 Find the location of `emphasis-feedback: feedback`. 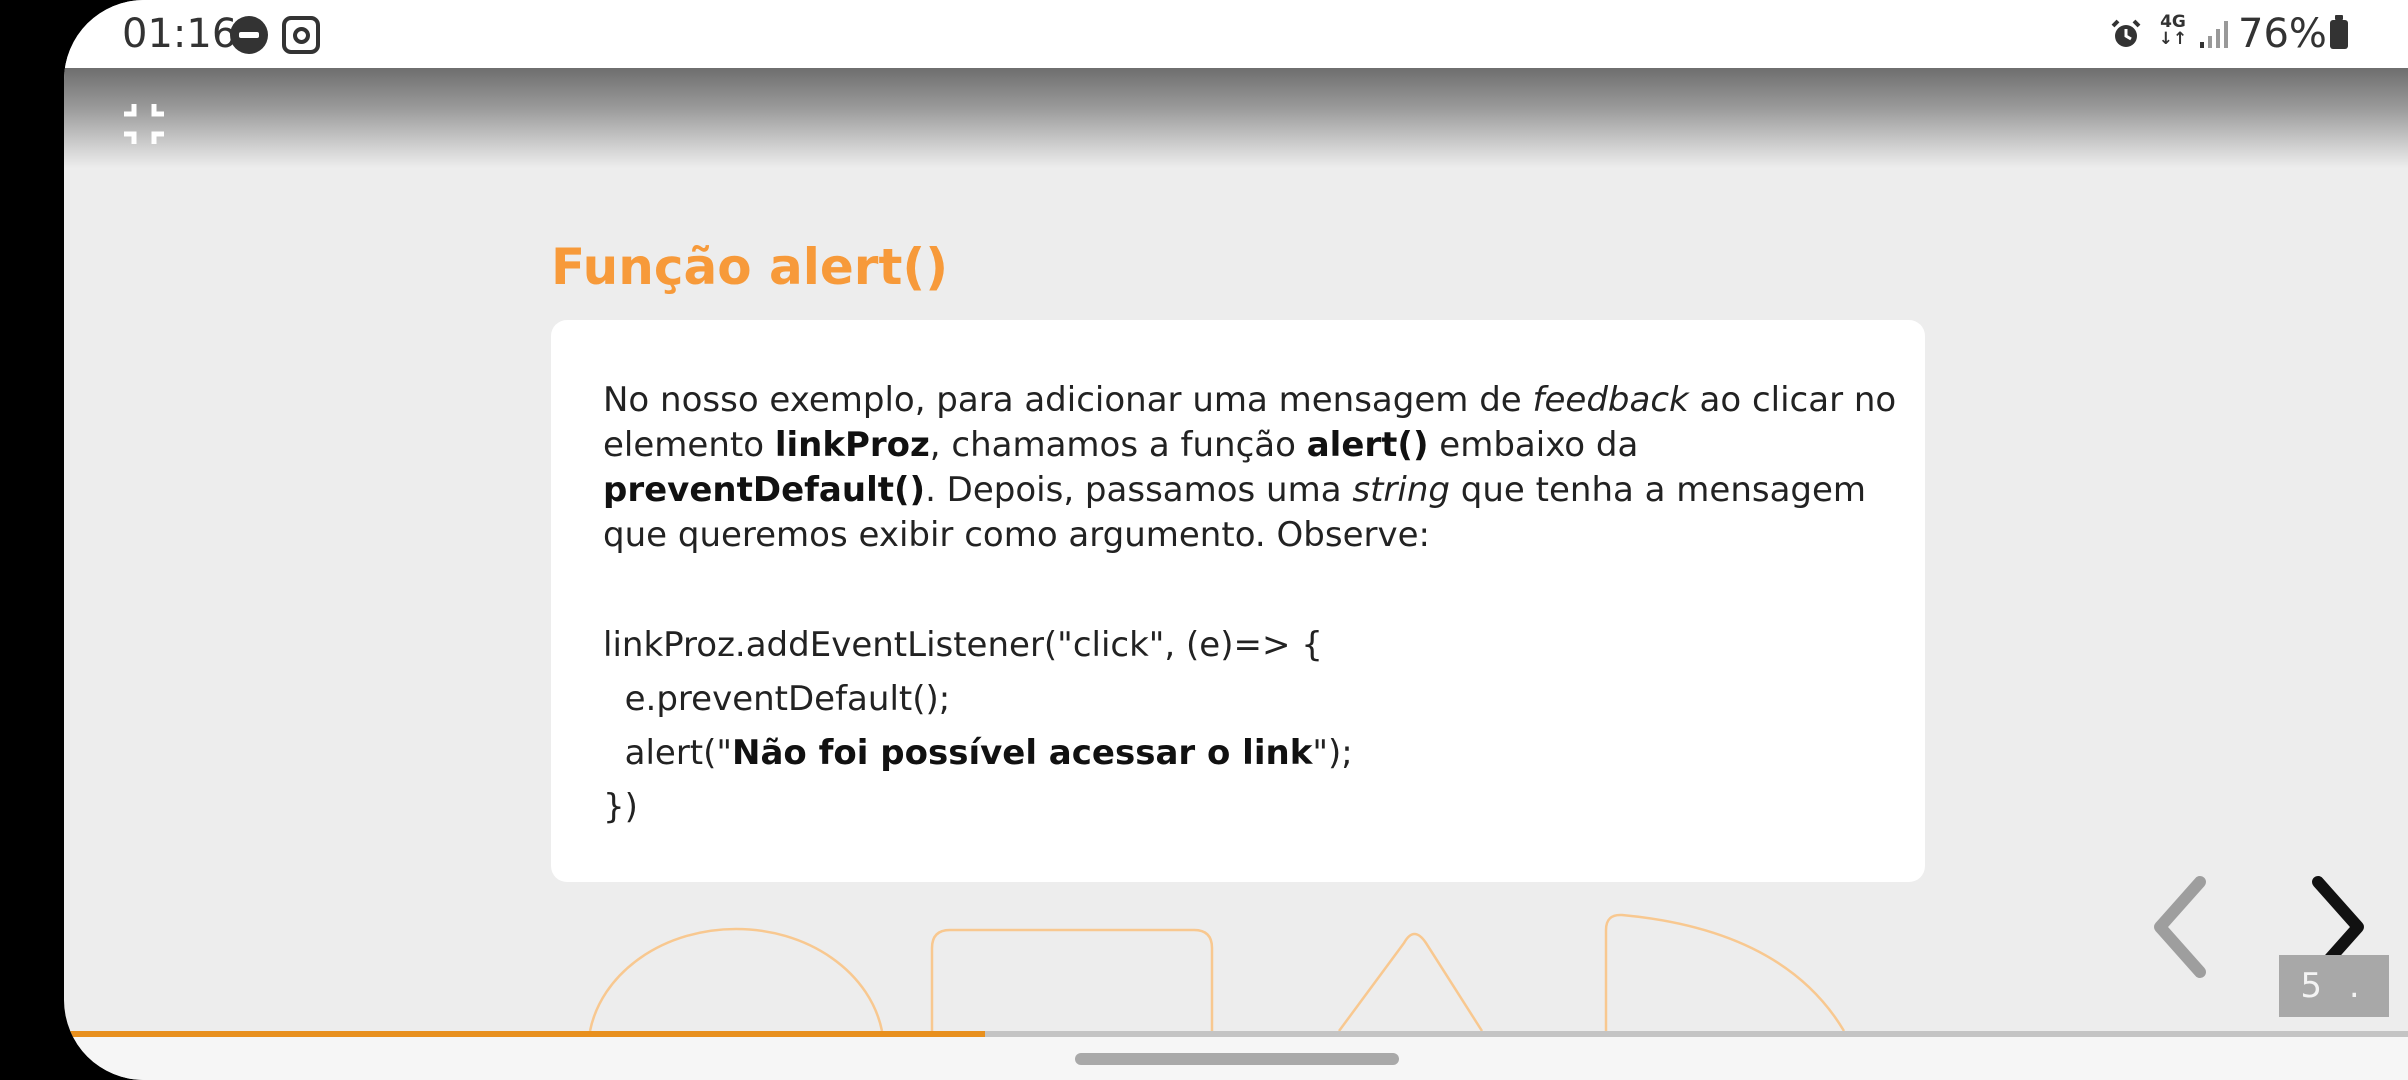

emphasis-feedback: feedback is located at coordinates (1610, 400).